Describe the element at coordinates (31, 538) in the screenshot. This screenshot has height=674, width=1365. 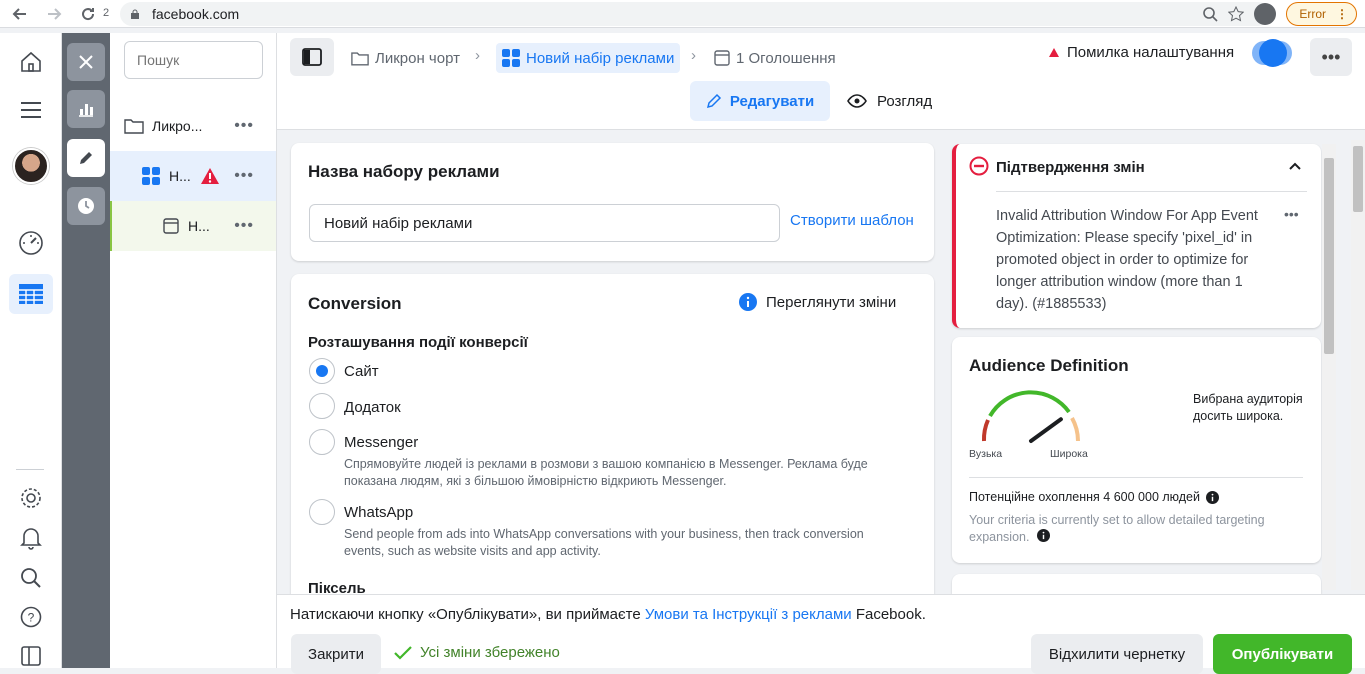
I see `bell-icon` at that location.